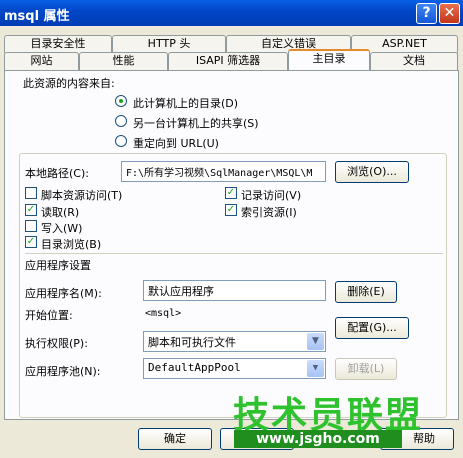  Describe the element at coordinates (234, 253) in the screenshot. I see `separator` at that location.